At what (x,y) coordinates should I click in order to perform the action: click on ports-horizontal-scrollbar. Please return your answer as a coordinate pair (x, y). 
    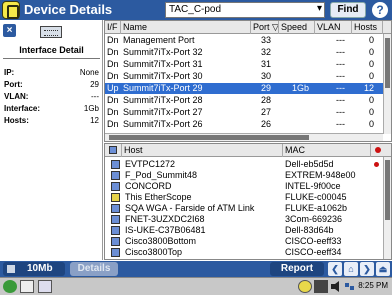
    Looking at the image, I should click on (244, 137).